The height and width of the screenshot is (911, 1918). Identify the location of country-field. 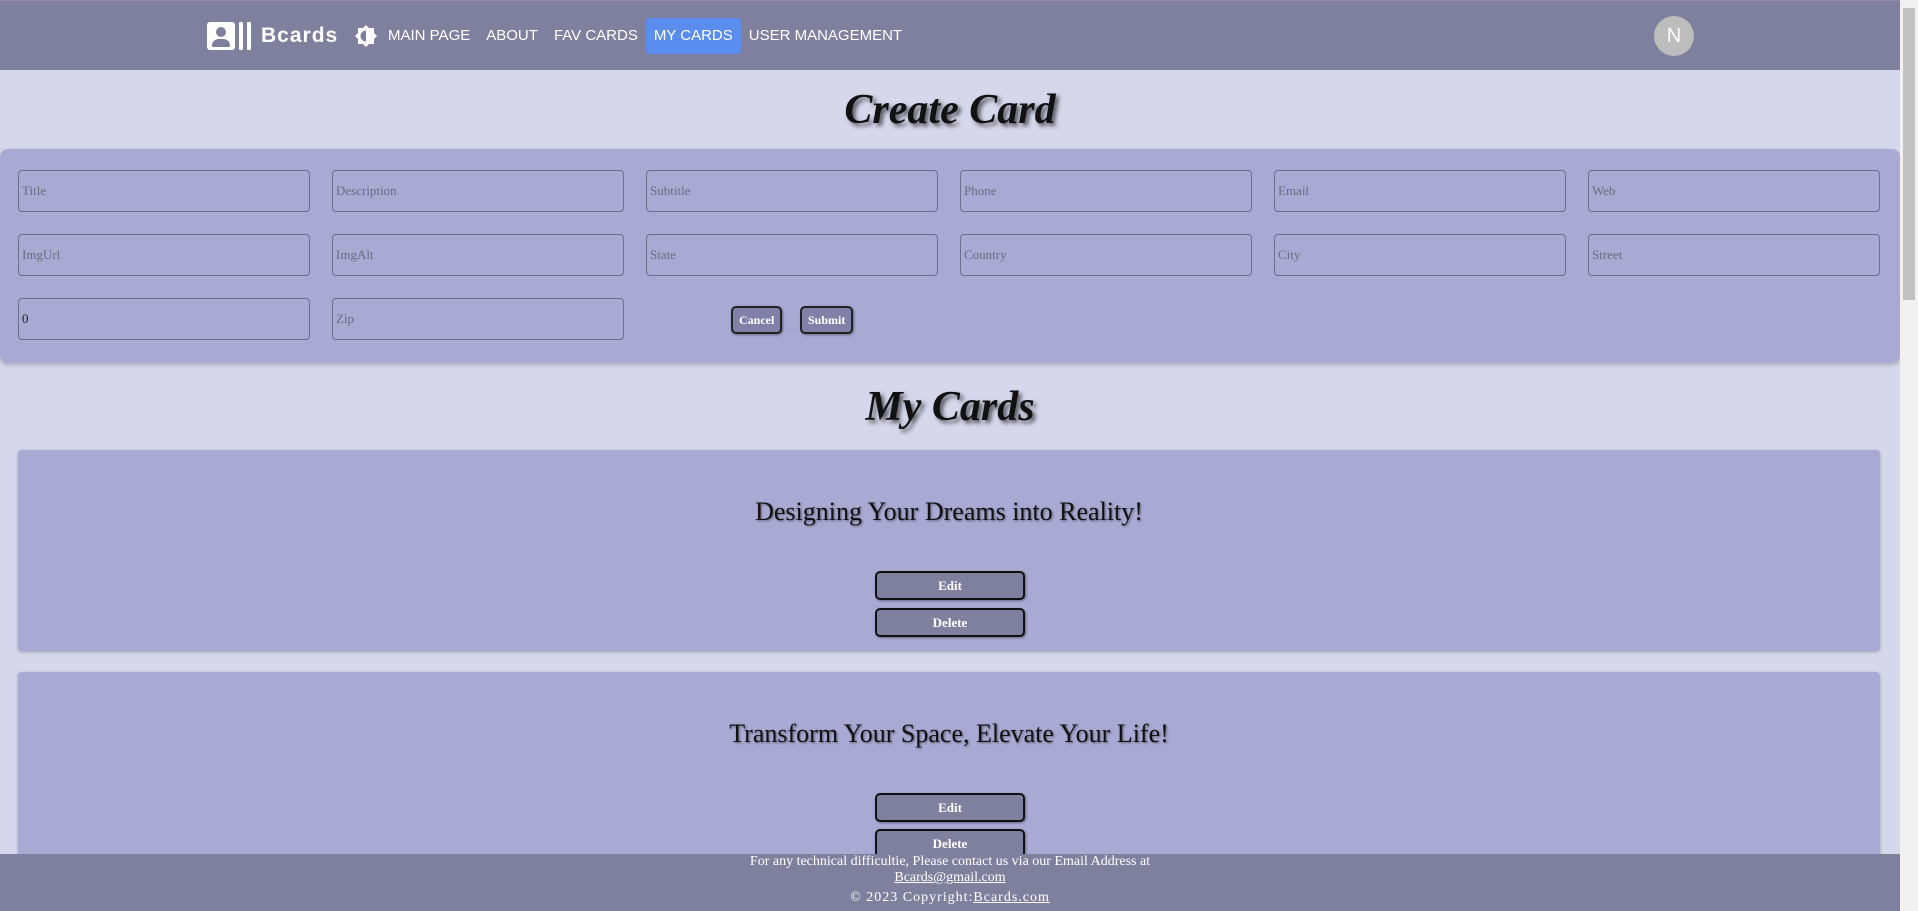
(1106, 255).